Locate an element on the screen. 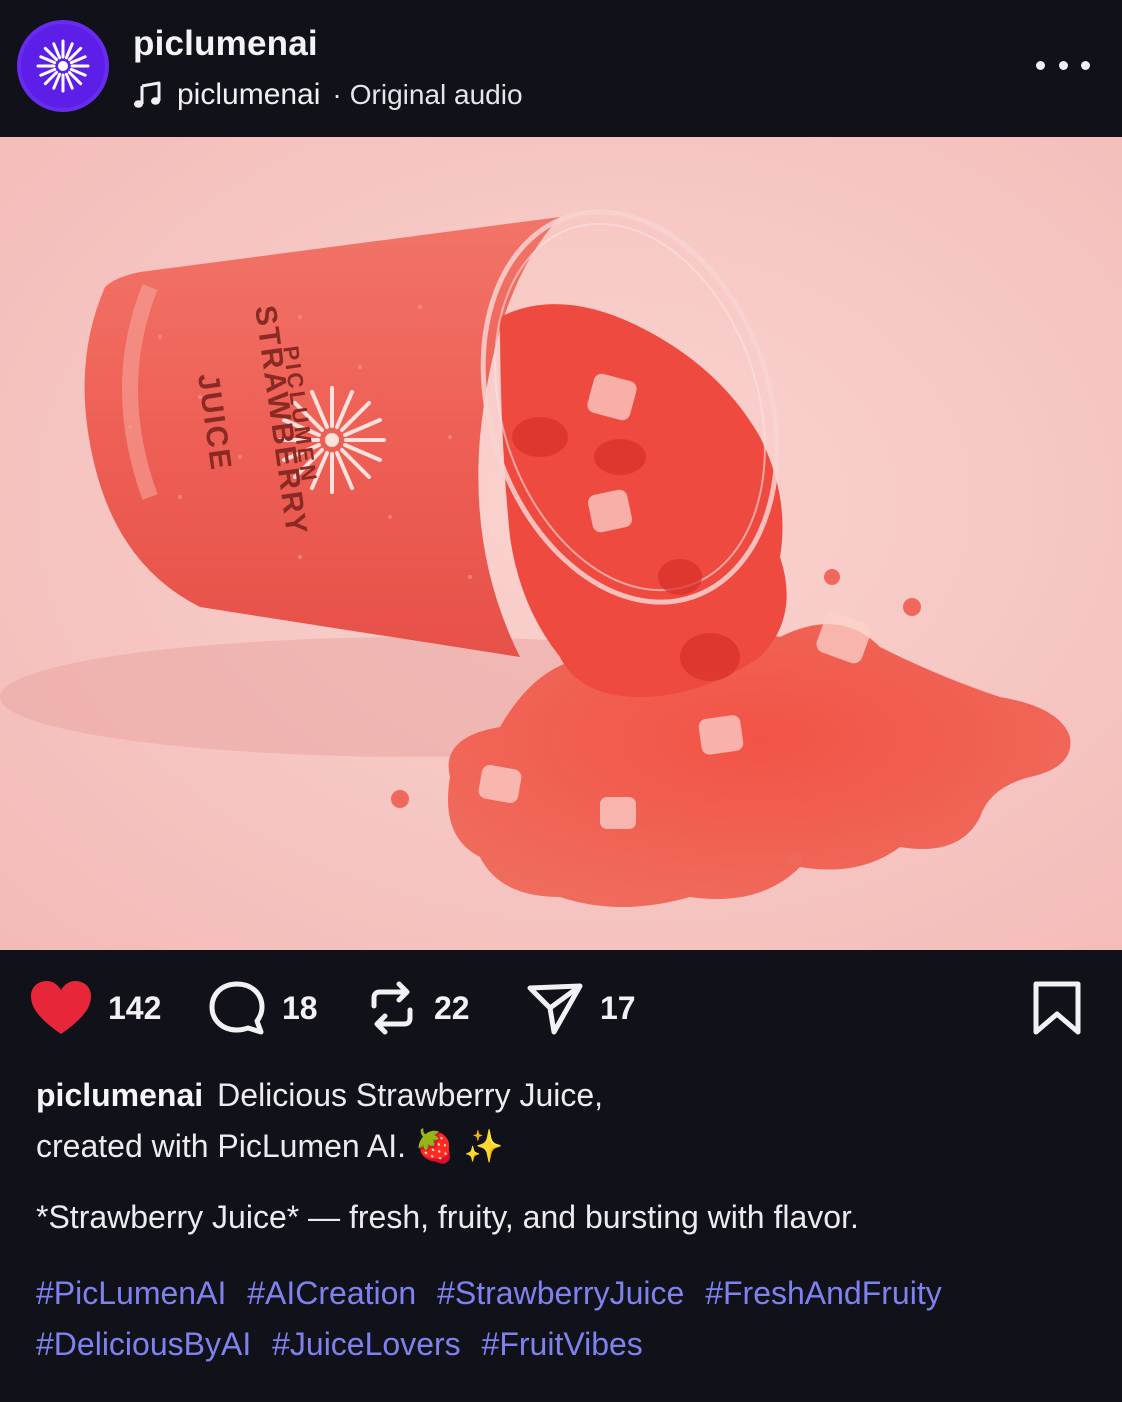 Image resolution: width=1122 pixels, height=1402 pixels. repost-count: 22 is located at coordinates (452, 1007).